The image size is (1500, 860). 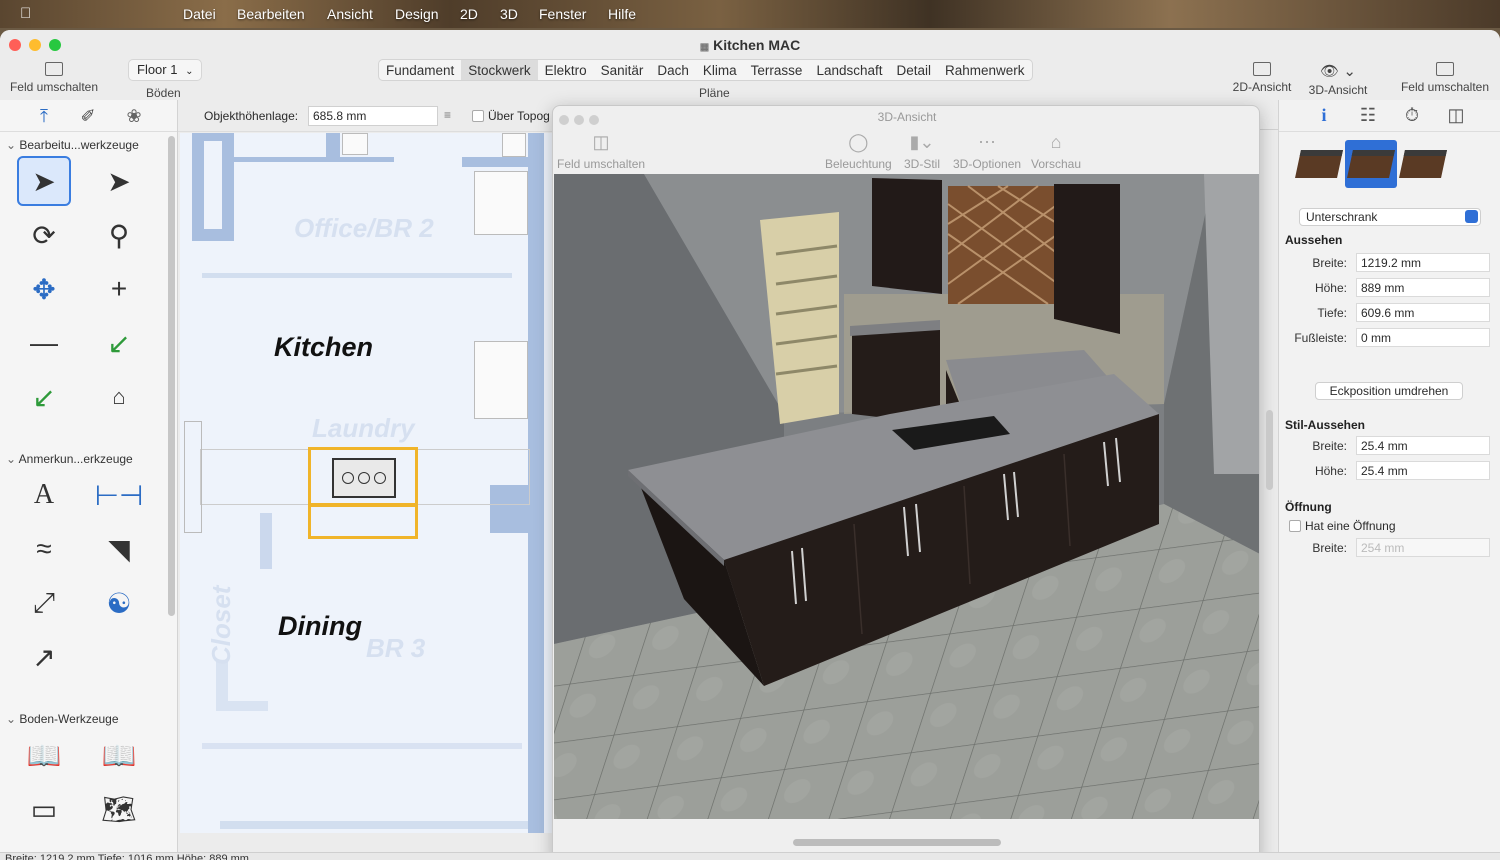 What do you see at coordinates (858, 151) in the screenshot?
I see `lighting-button: ◯ Beleuchtung` at bounding box center [858, 151].